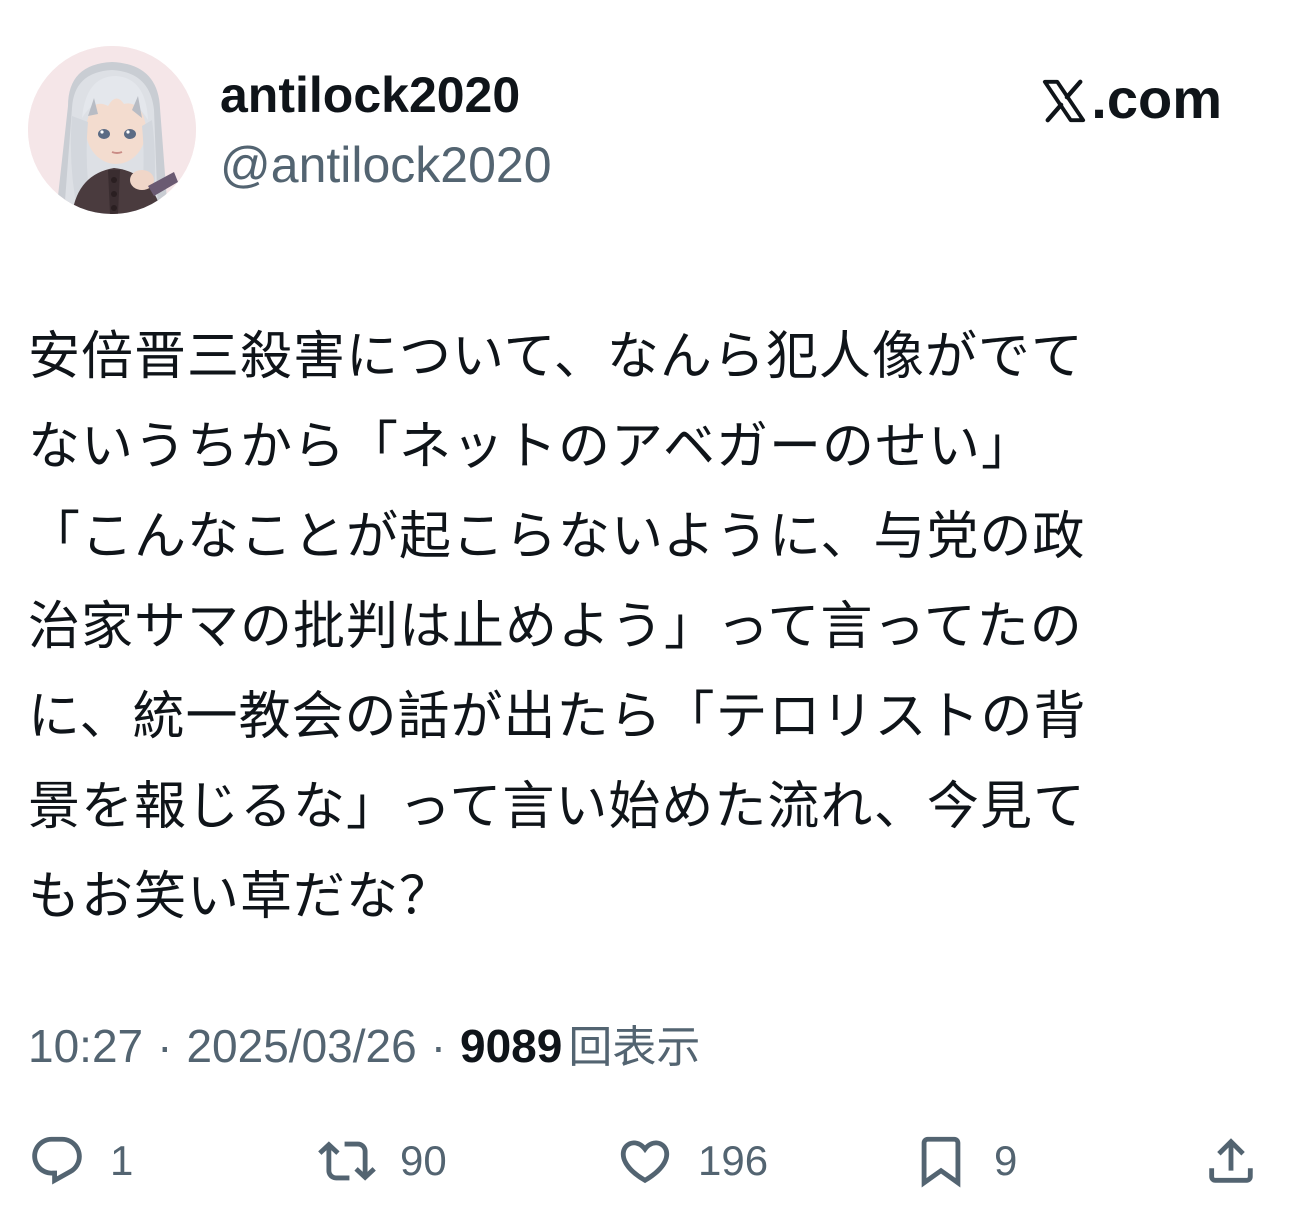 This screenshot has width=1290, height=1219. I want to click on retweet-count: 90, so click(423, 1160).